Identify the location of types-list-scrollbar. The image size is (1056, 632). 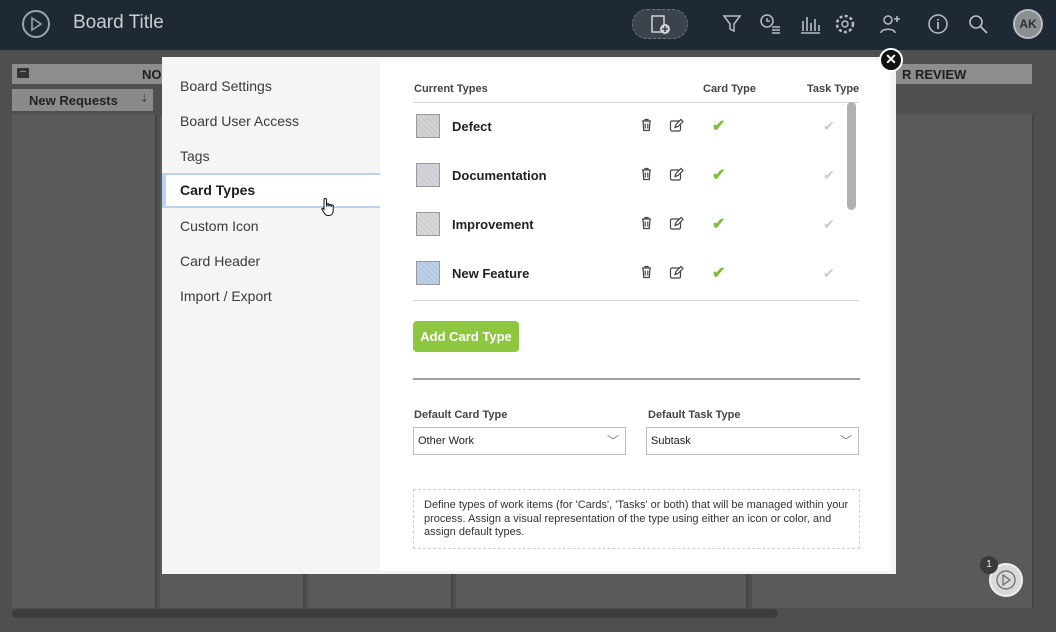
(851, 156).